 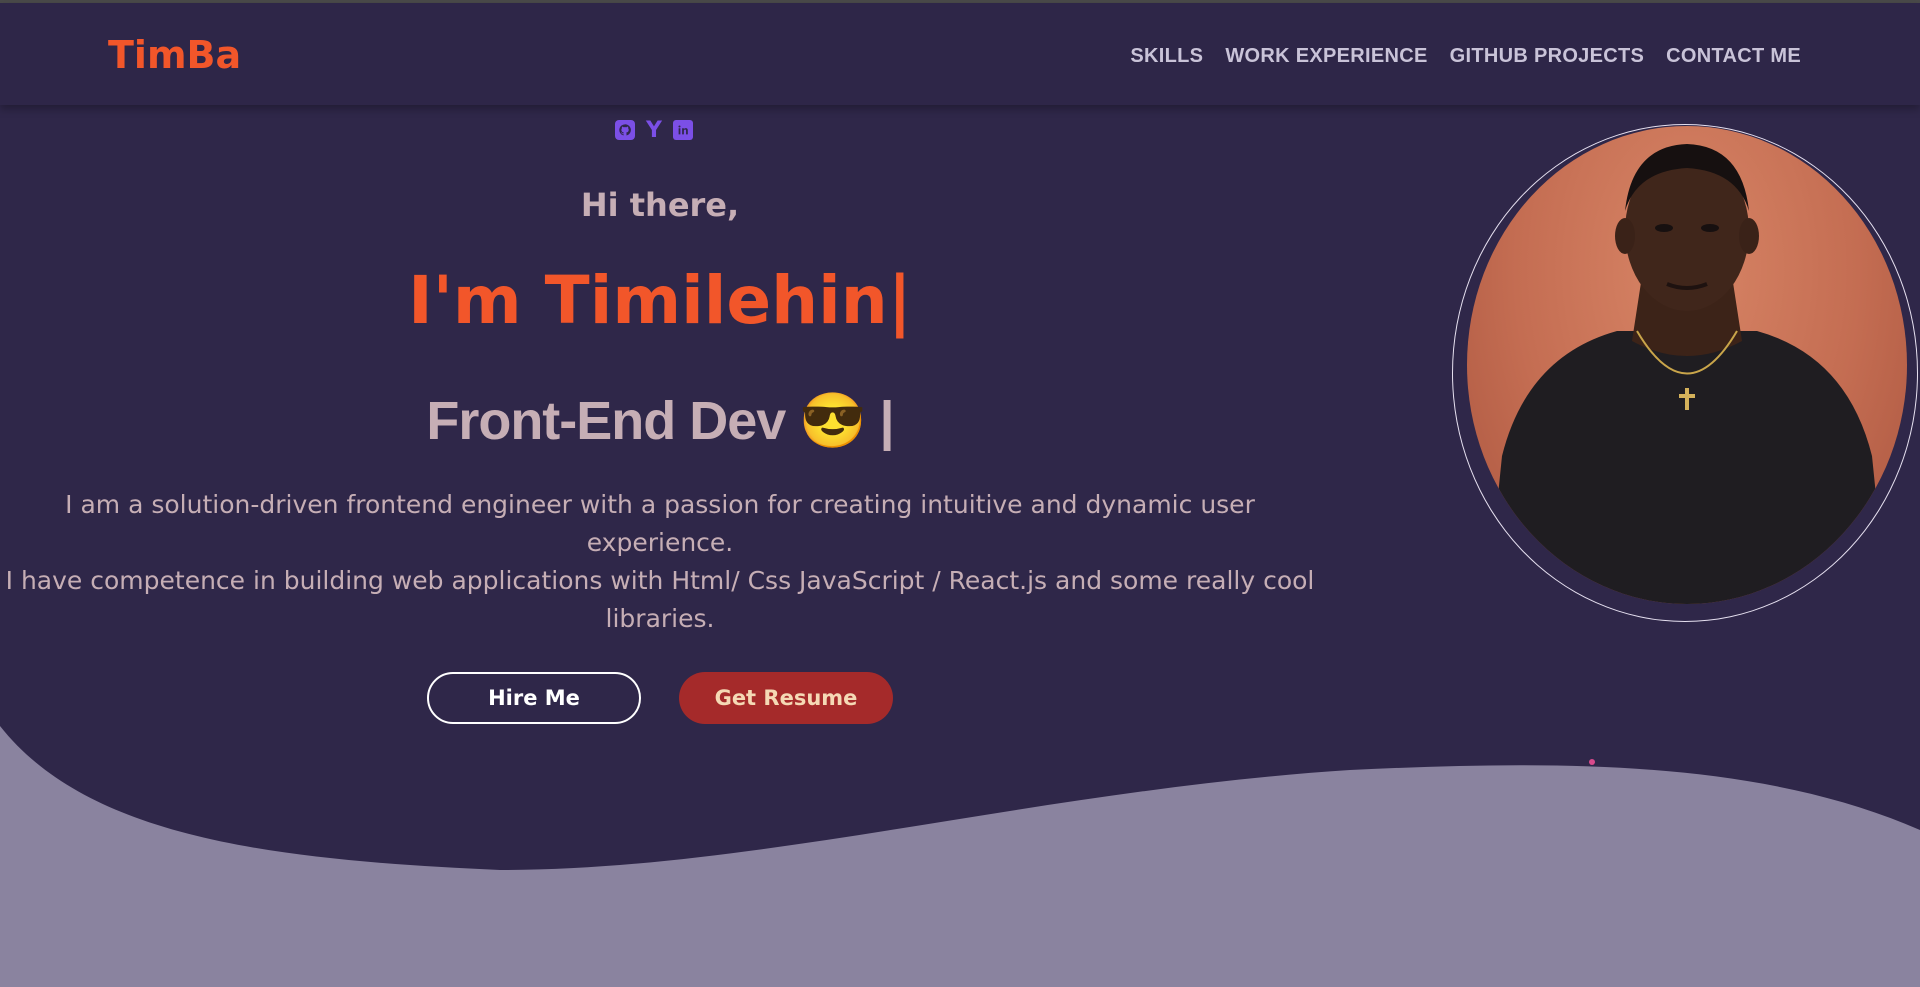 I want to click on nav-link-work-experience: WORK EXPERIENCE, so click(x=1326, y=56).